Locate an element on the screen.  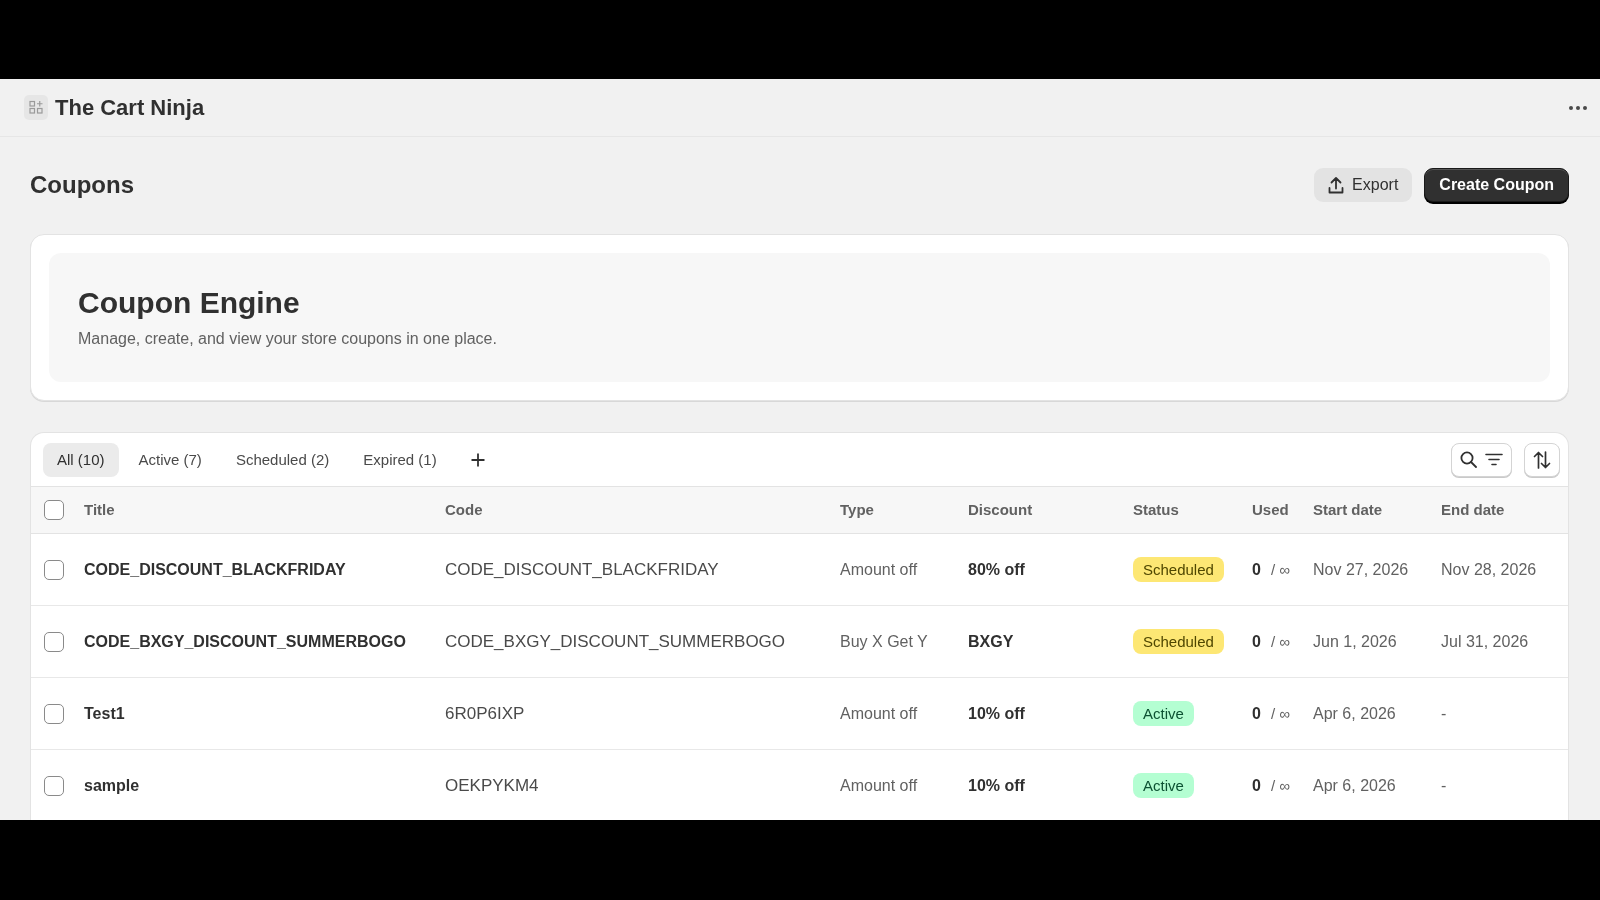
plus-icon is located at coordinates (477, 459).